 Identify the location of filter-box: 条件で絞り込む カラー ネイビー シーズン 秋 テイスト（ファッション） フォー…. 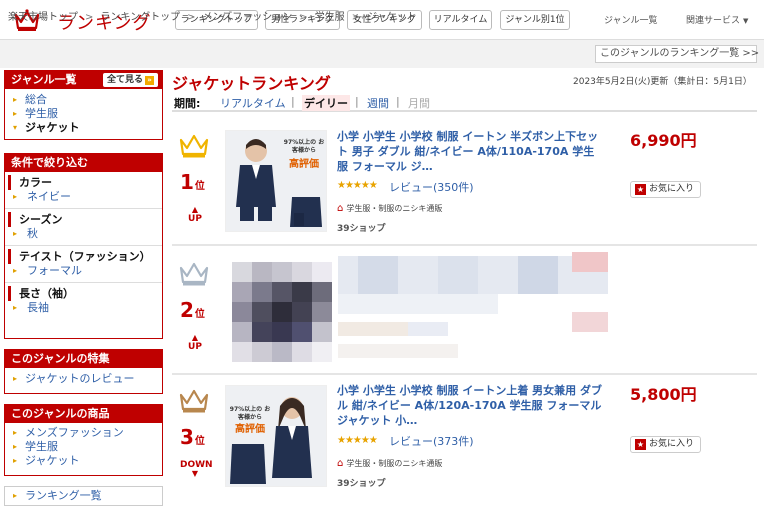
(83, 246).